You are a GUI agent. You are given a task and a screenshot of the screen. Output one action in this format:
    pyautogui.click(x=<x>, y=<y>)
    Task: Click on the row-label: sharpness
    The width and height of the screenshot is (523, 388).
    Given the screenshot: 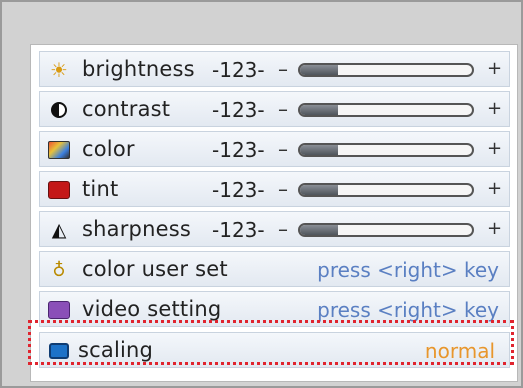 What is the action you would take?
    pyautogui.click(x=136, y=229)
    